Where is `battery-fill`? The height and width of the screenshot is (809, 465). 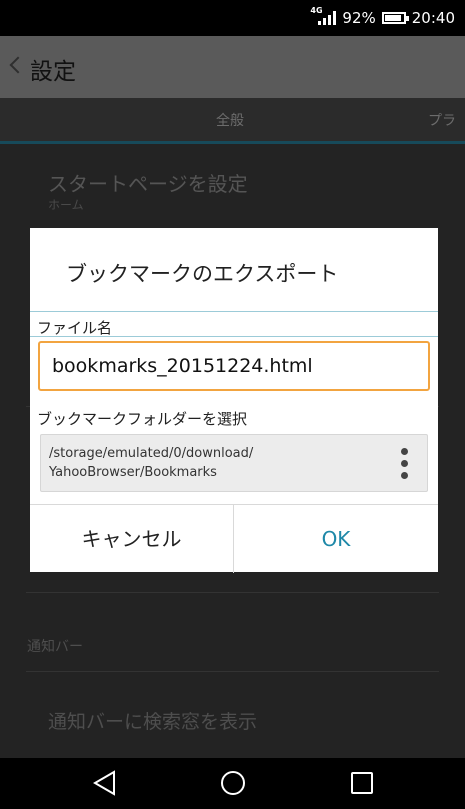
battery-fill is located at coordinates (393, 18).